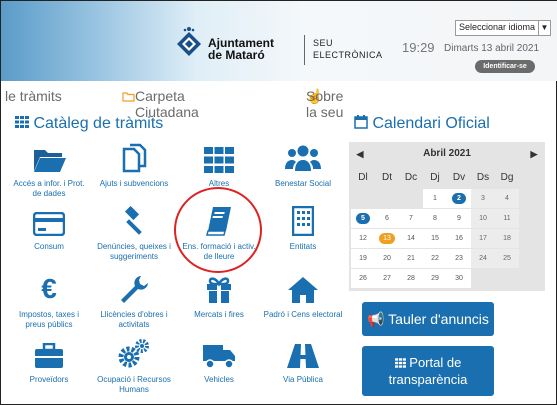  What do you see at coordinates (50, 161) in the screenshot?
I see `folder-icon` at bounding box center [50, 161].